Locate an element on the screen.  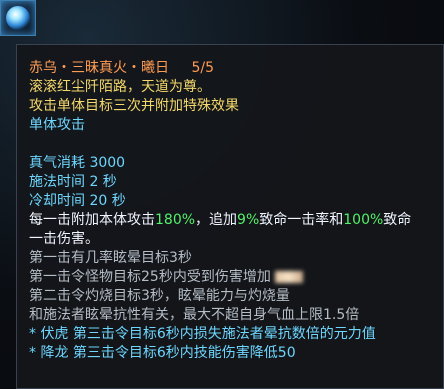
second-hit-text: 第一击令怪物目标25秒内受到伤害增加 is located at coordinates (150, 277).